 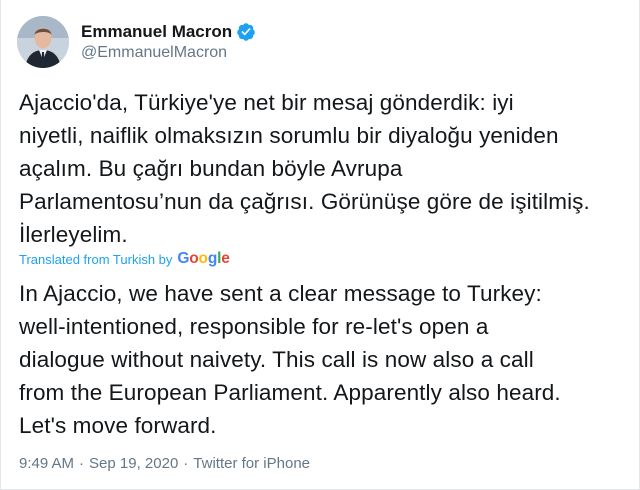 What do you see at coordinates (251, 463) in the screenshot?
I see `tweet-source: Twitter for iPhone` at bounding box center [251, 463].